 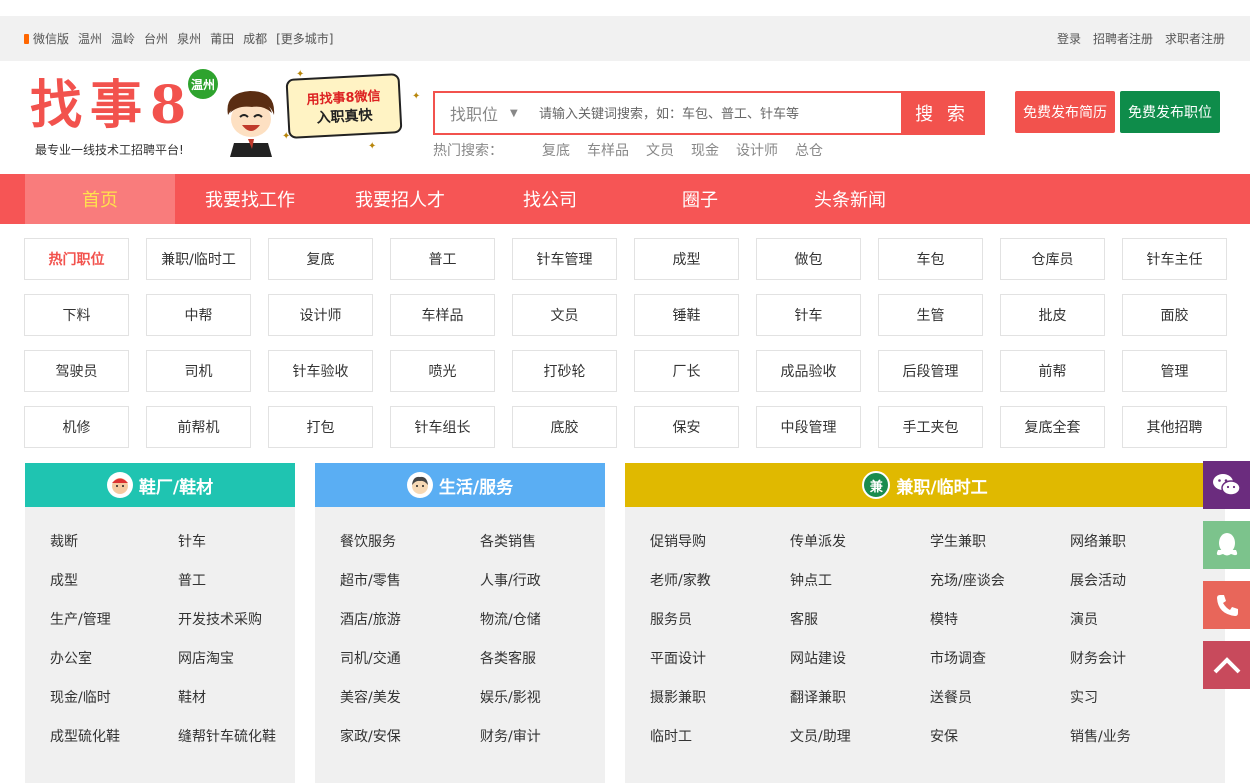 I want to click on job-tag: 后段管理, so click(x=930, y=371).